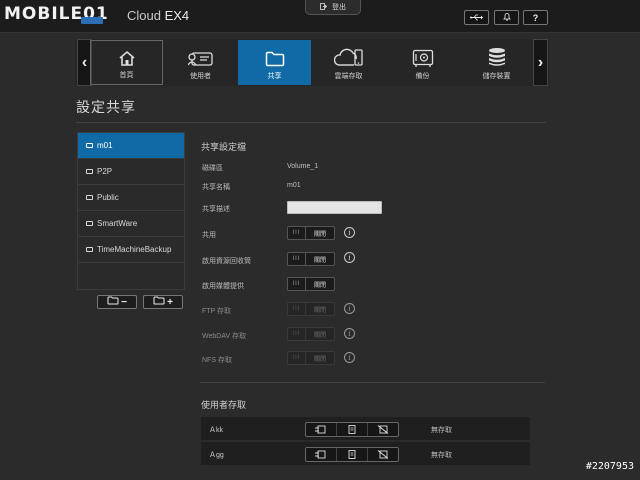  I want to click on ftp-access-label: FTP 存取, so click(217, 311).